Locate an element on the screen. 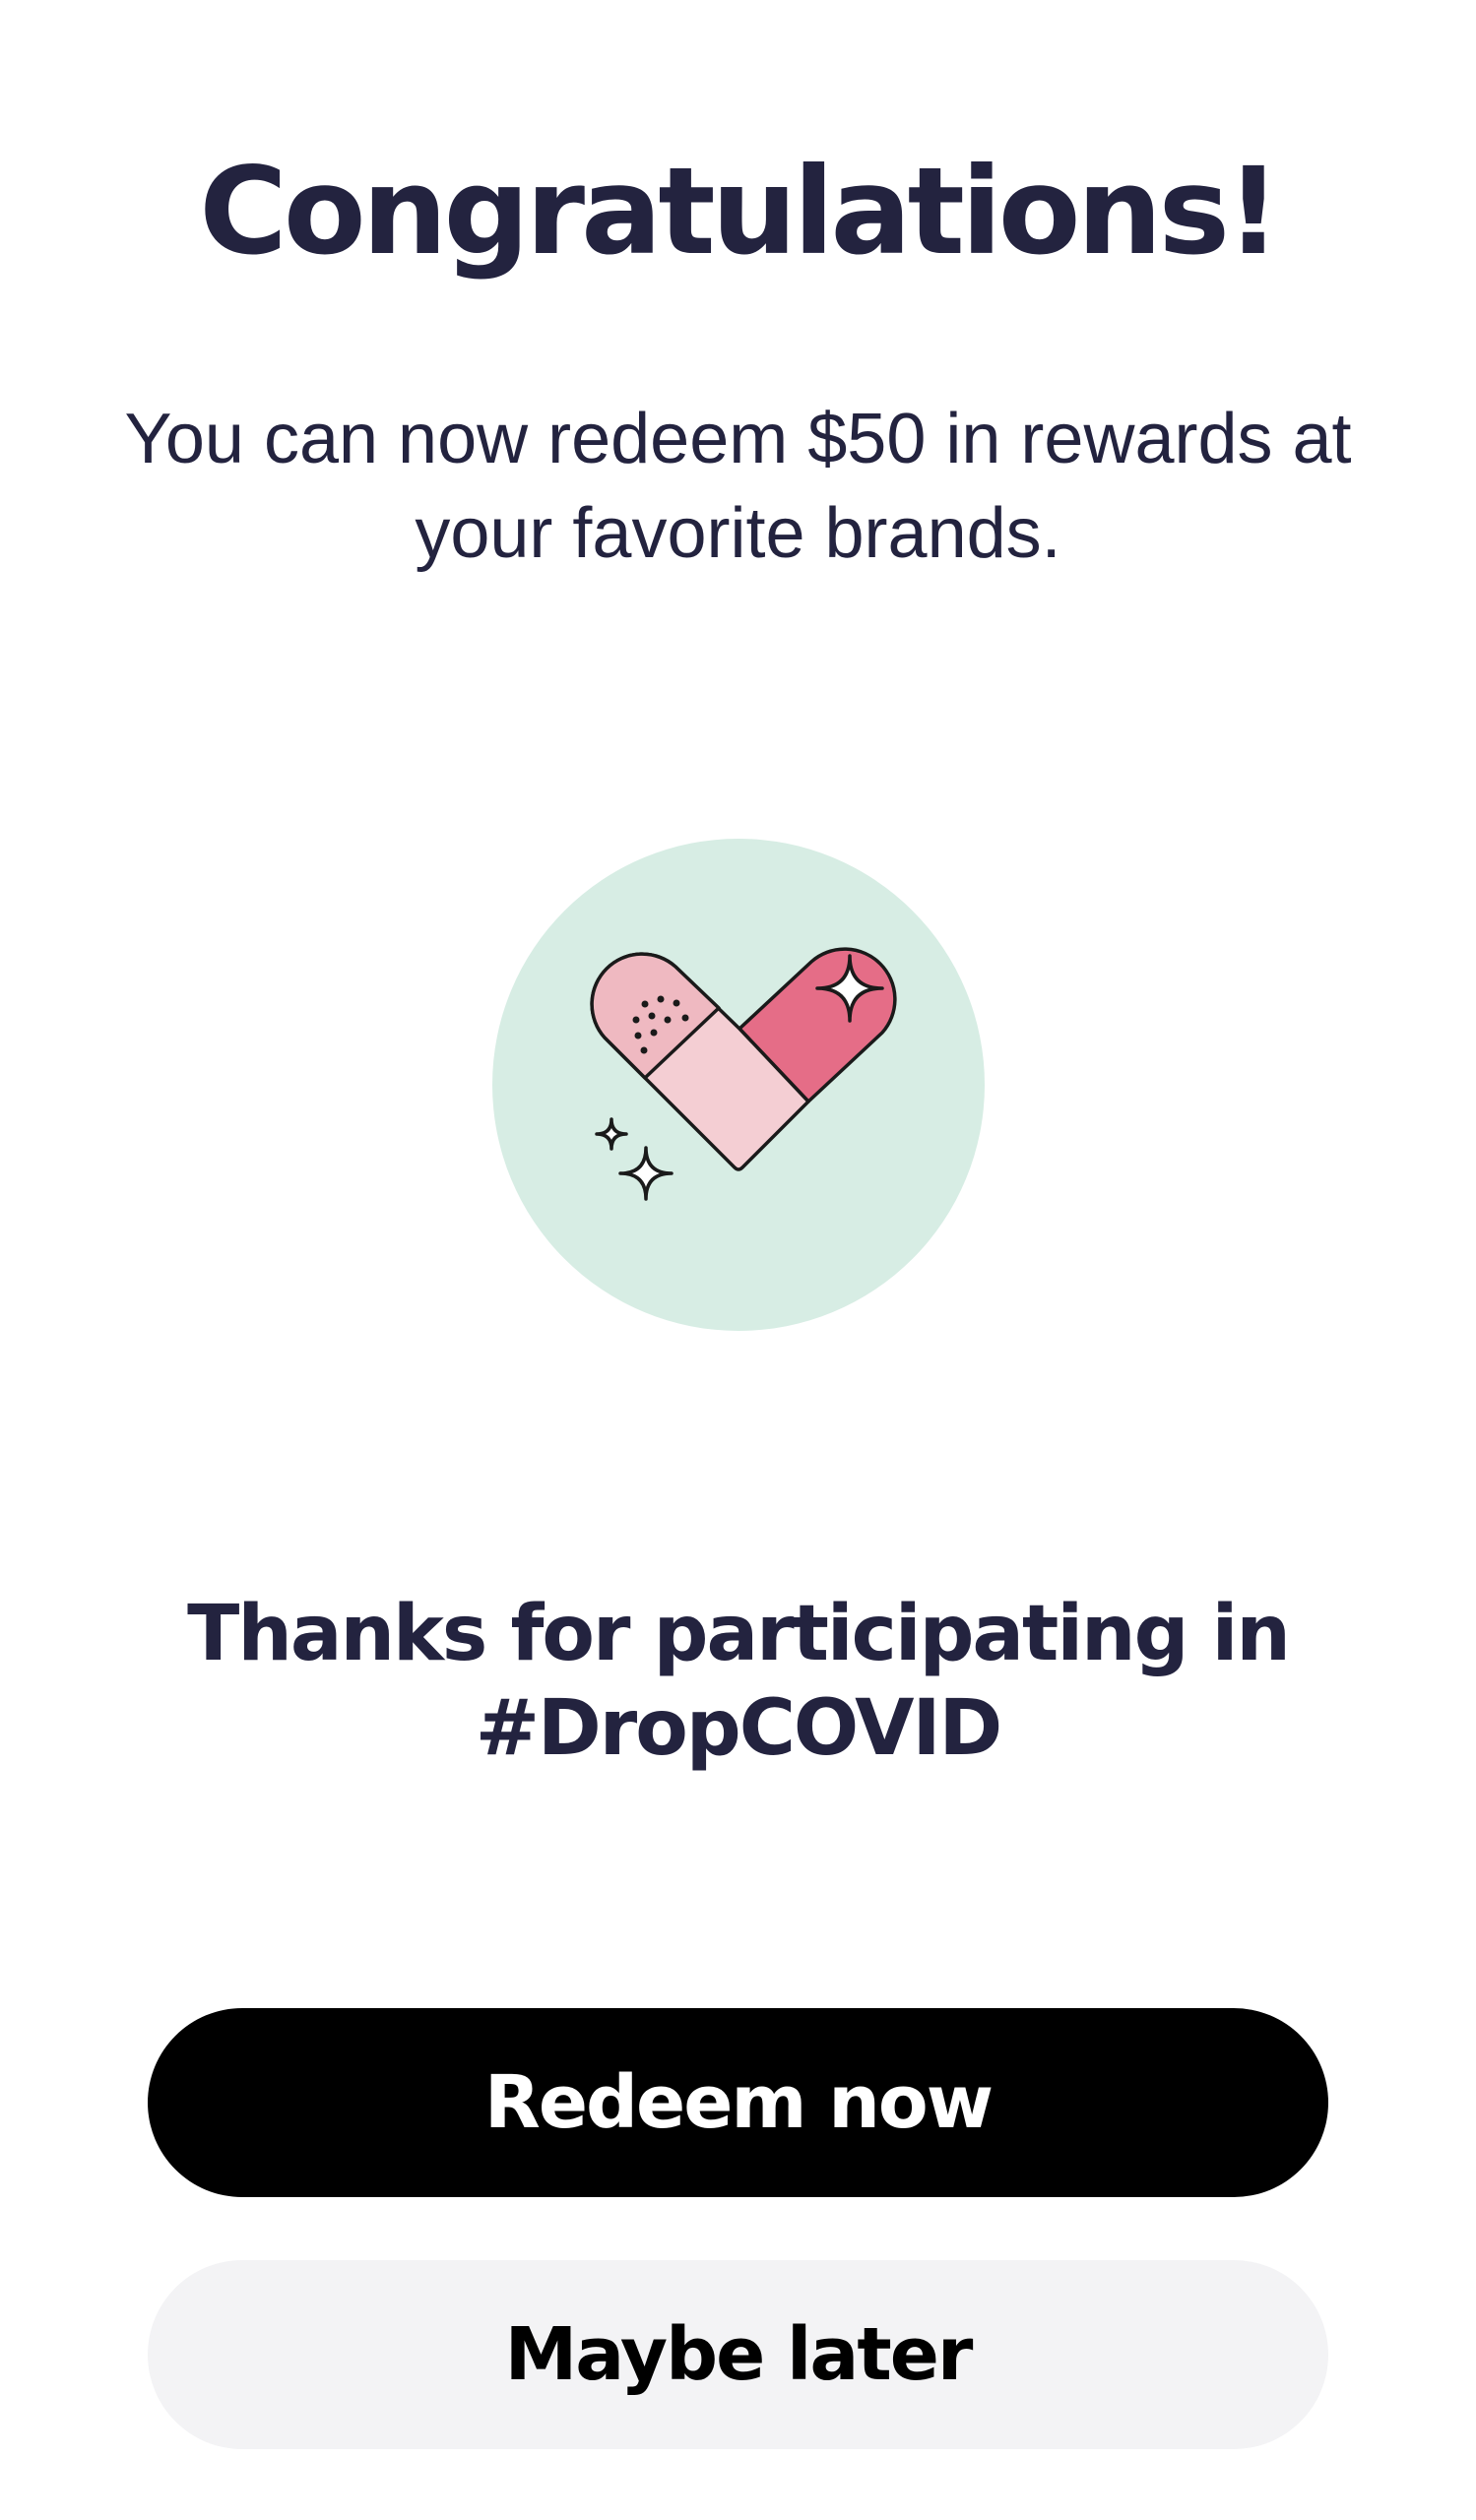 The height and width of the screenshot is (2520, 1476). heart-bandage-icon is located at coordinates (738, 1085).